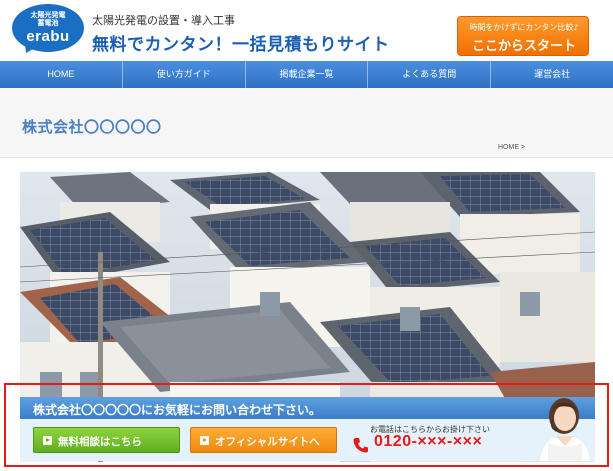 This screenshot has height=471, width=613. I want to click on page-title-band: 株式会社〇〇〇〇〇 HOME >, so click(306, 123).